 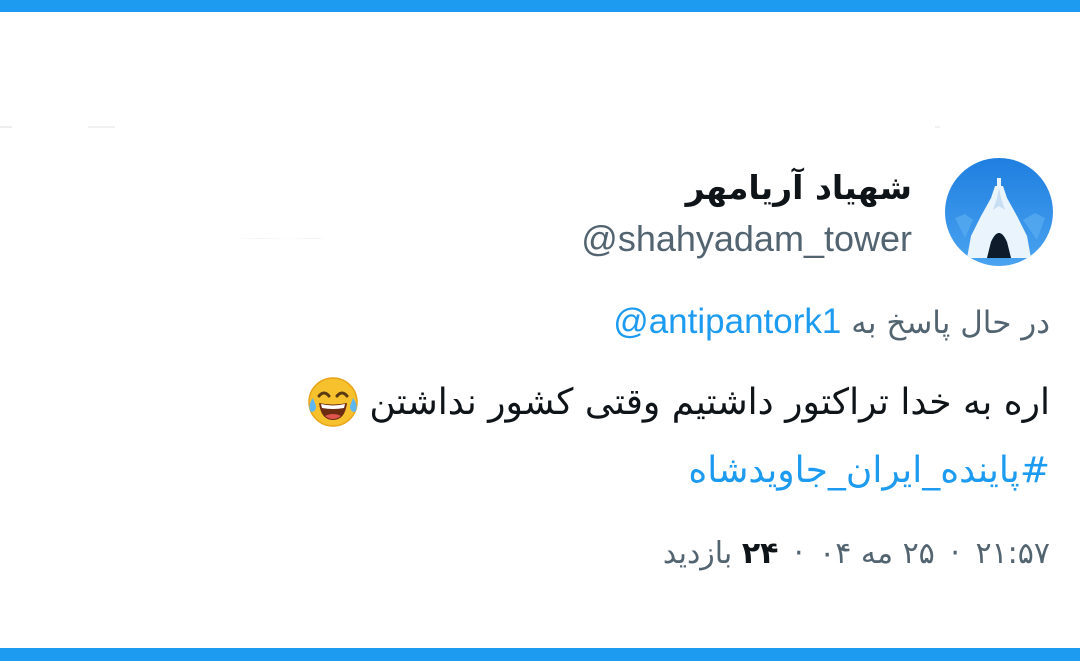 What do you see at coordinates (877, 553) in the screenshot?
I see `tweet-date: ۲۵ مه ۰۴` at bounding box center [877, 553].